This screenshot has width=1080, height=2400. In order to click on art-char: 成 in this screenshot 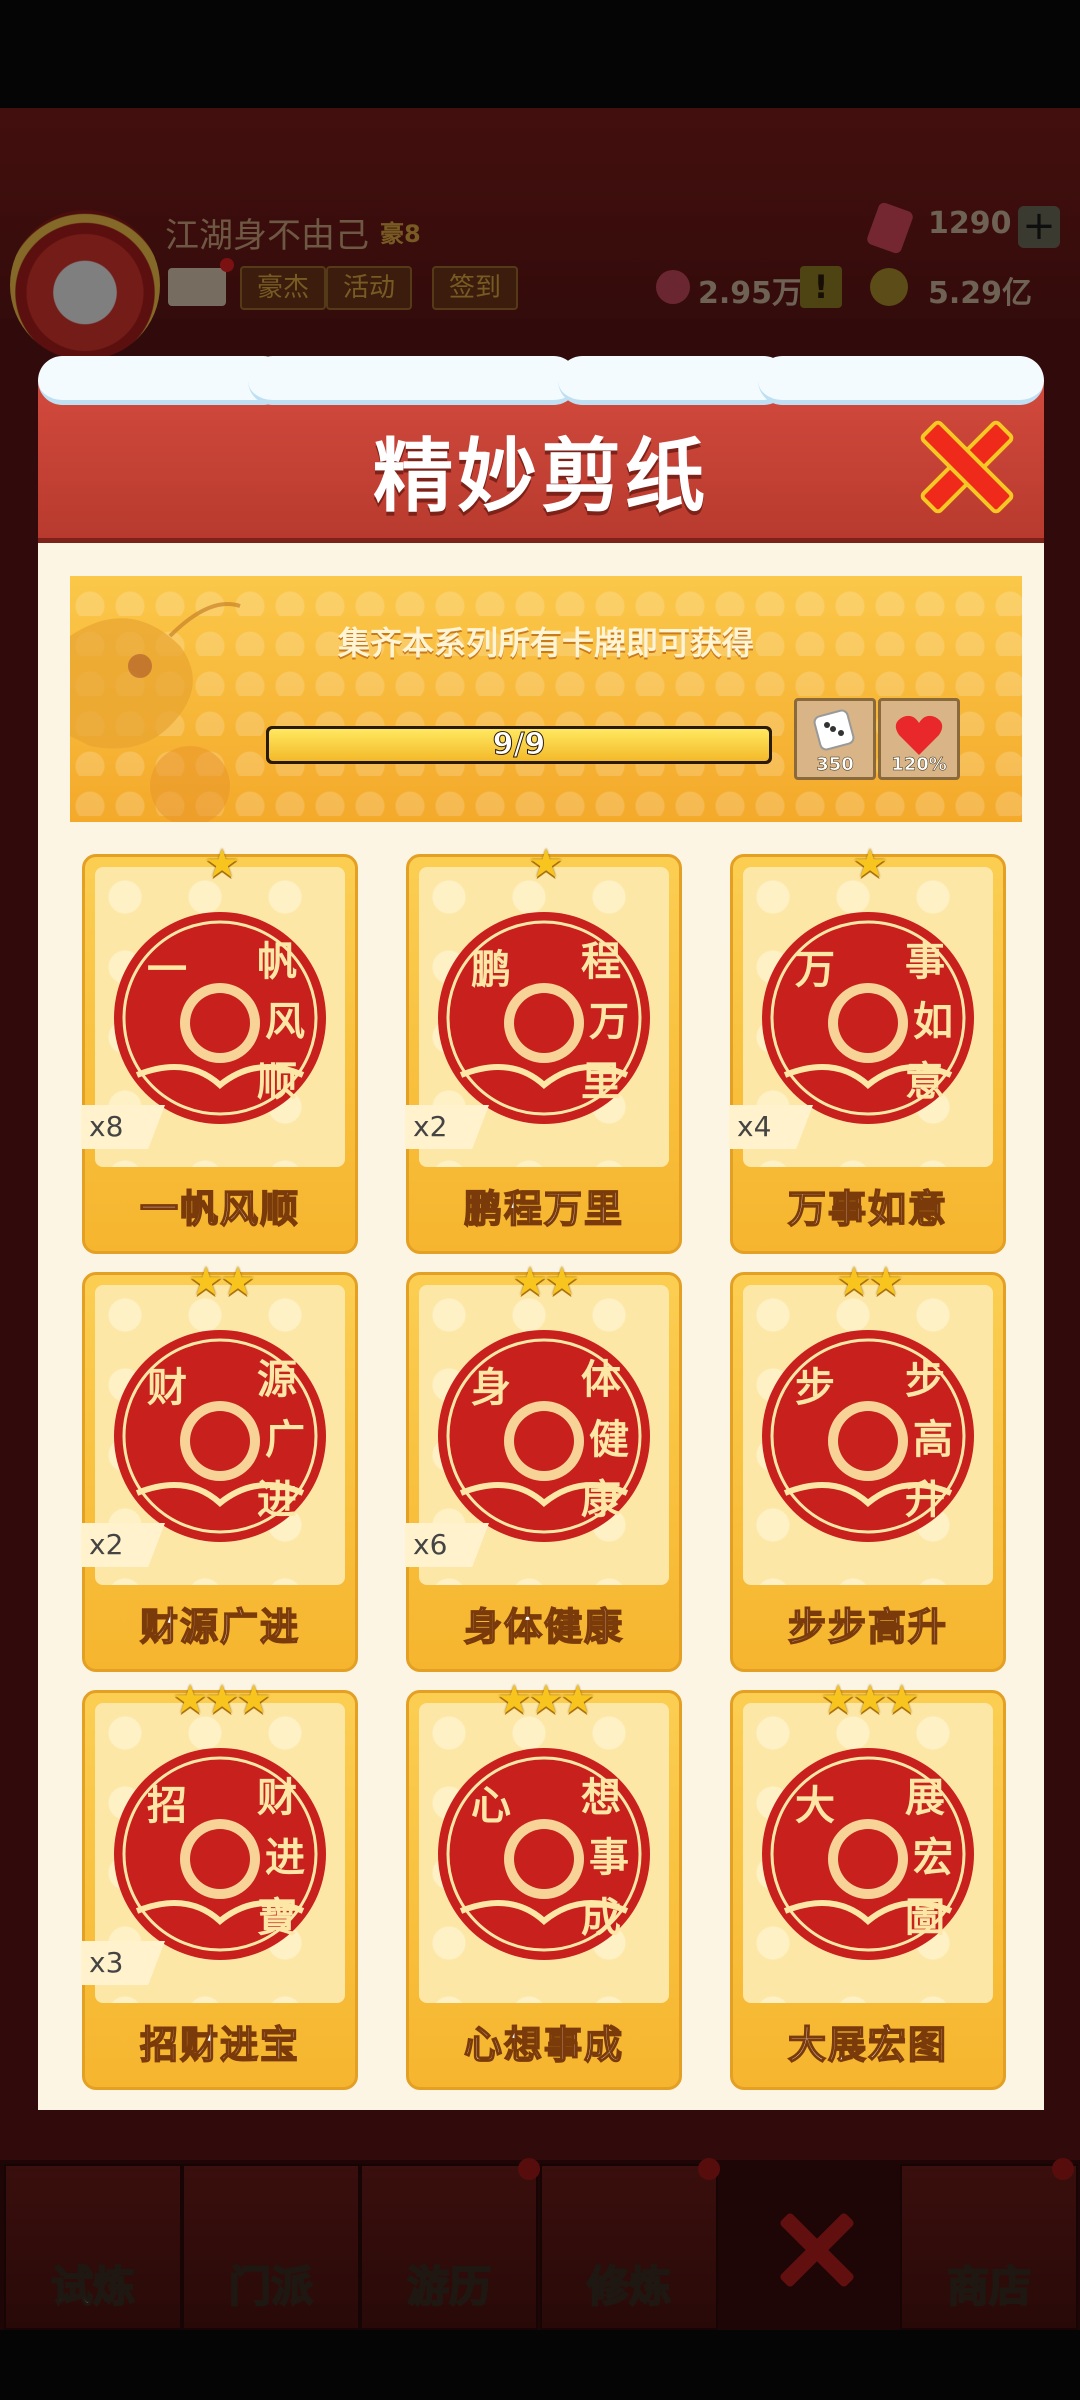, I will do `click(601, 1918)`.